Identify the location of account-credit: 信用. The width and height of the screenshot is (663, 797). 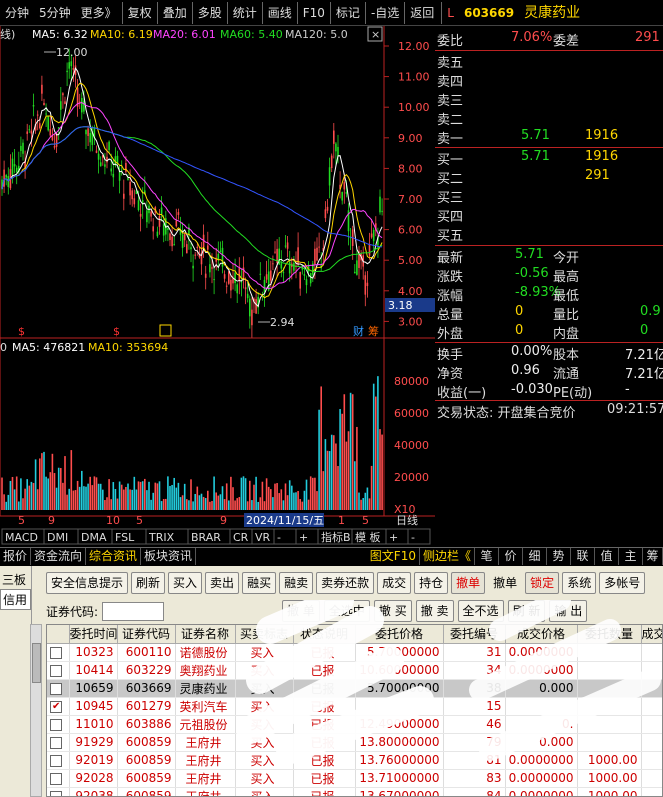
(15, 599).